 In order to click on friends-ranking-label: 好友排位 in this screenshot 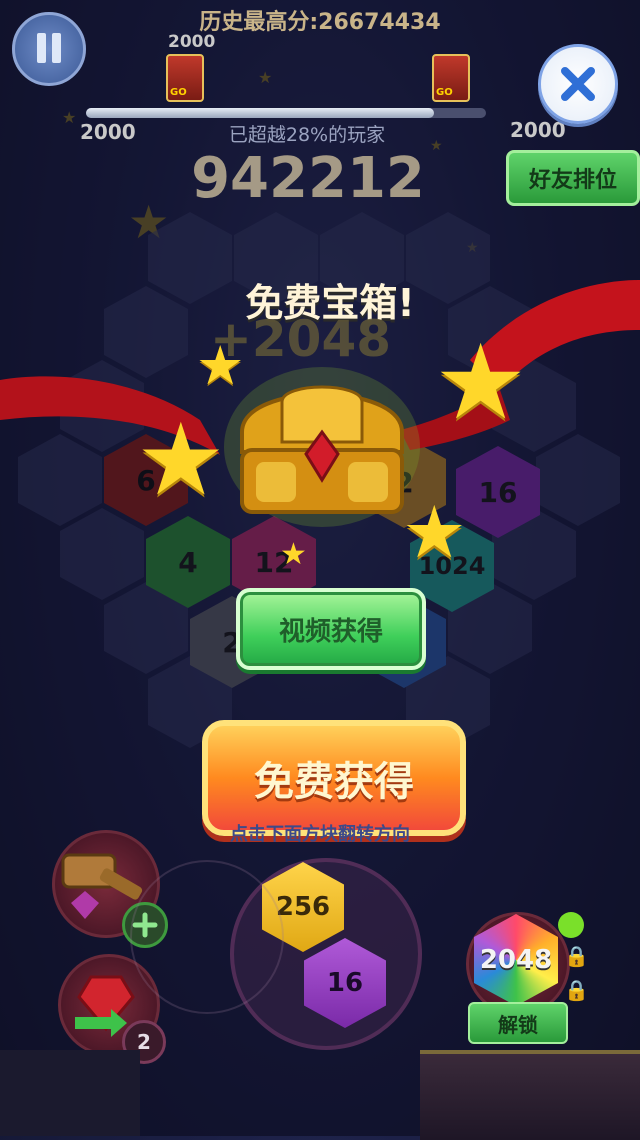, I will do `click(572, 180)`.